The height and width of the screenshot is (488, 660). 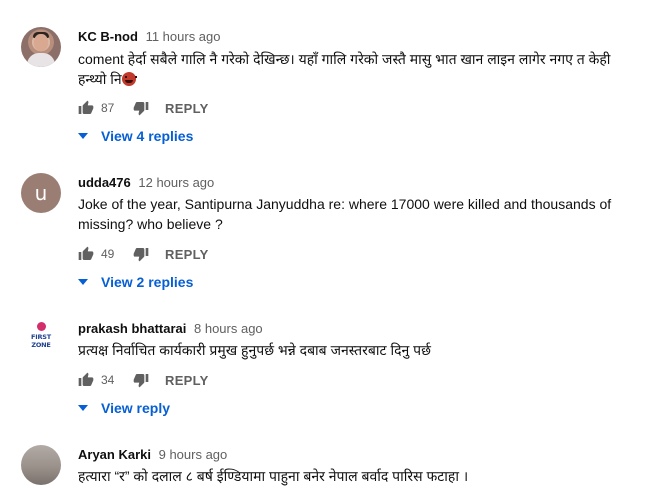 I want to click on timestamp: 12 hours ago, so click(x=176, y=182).